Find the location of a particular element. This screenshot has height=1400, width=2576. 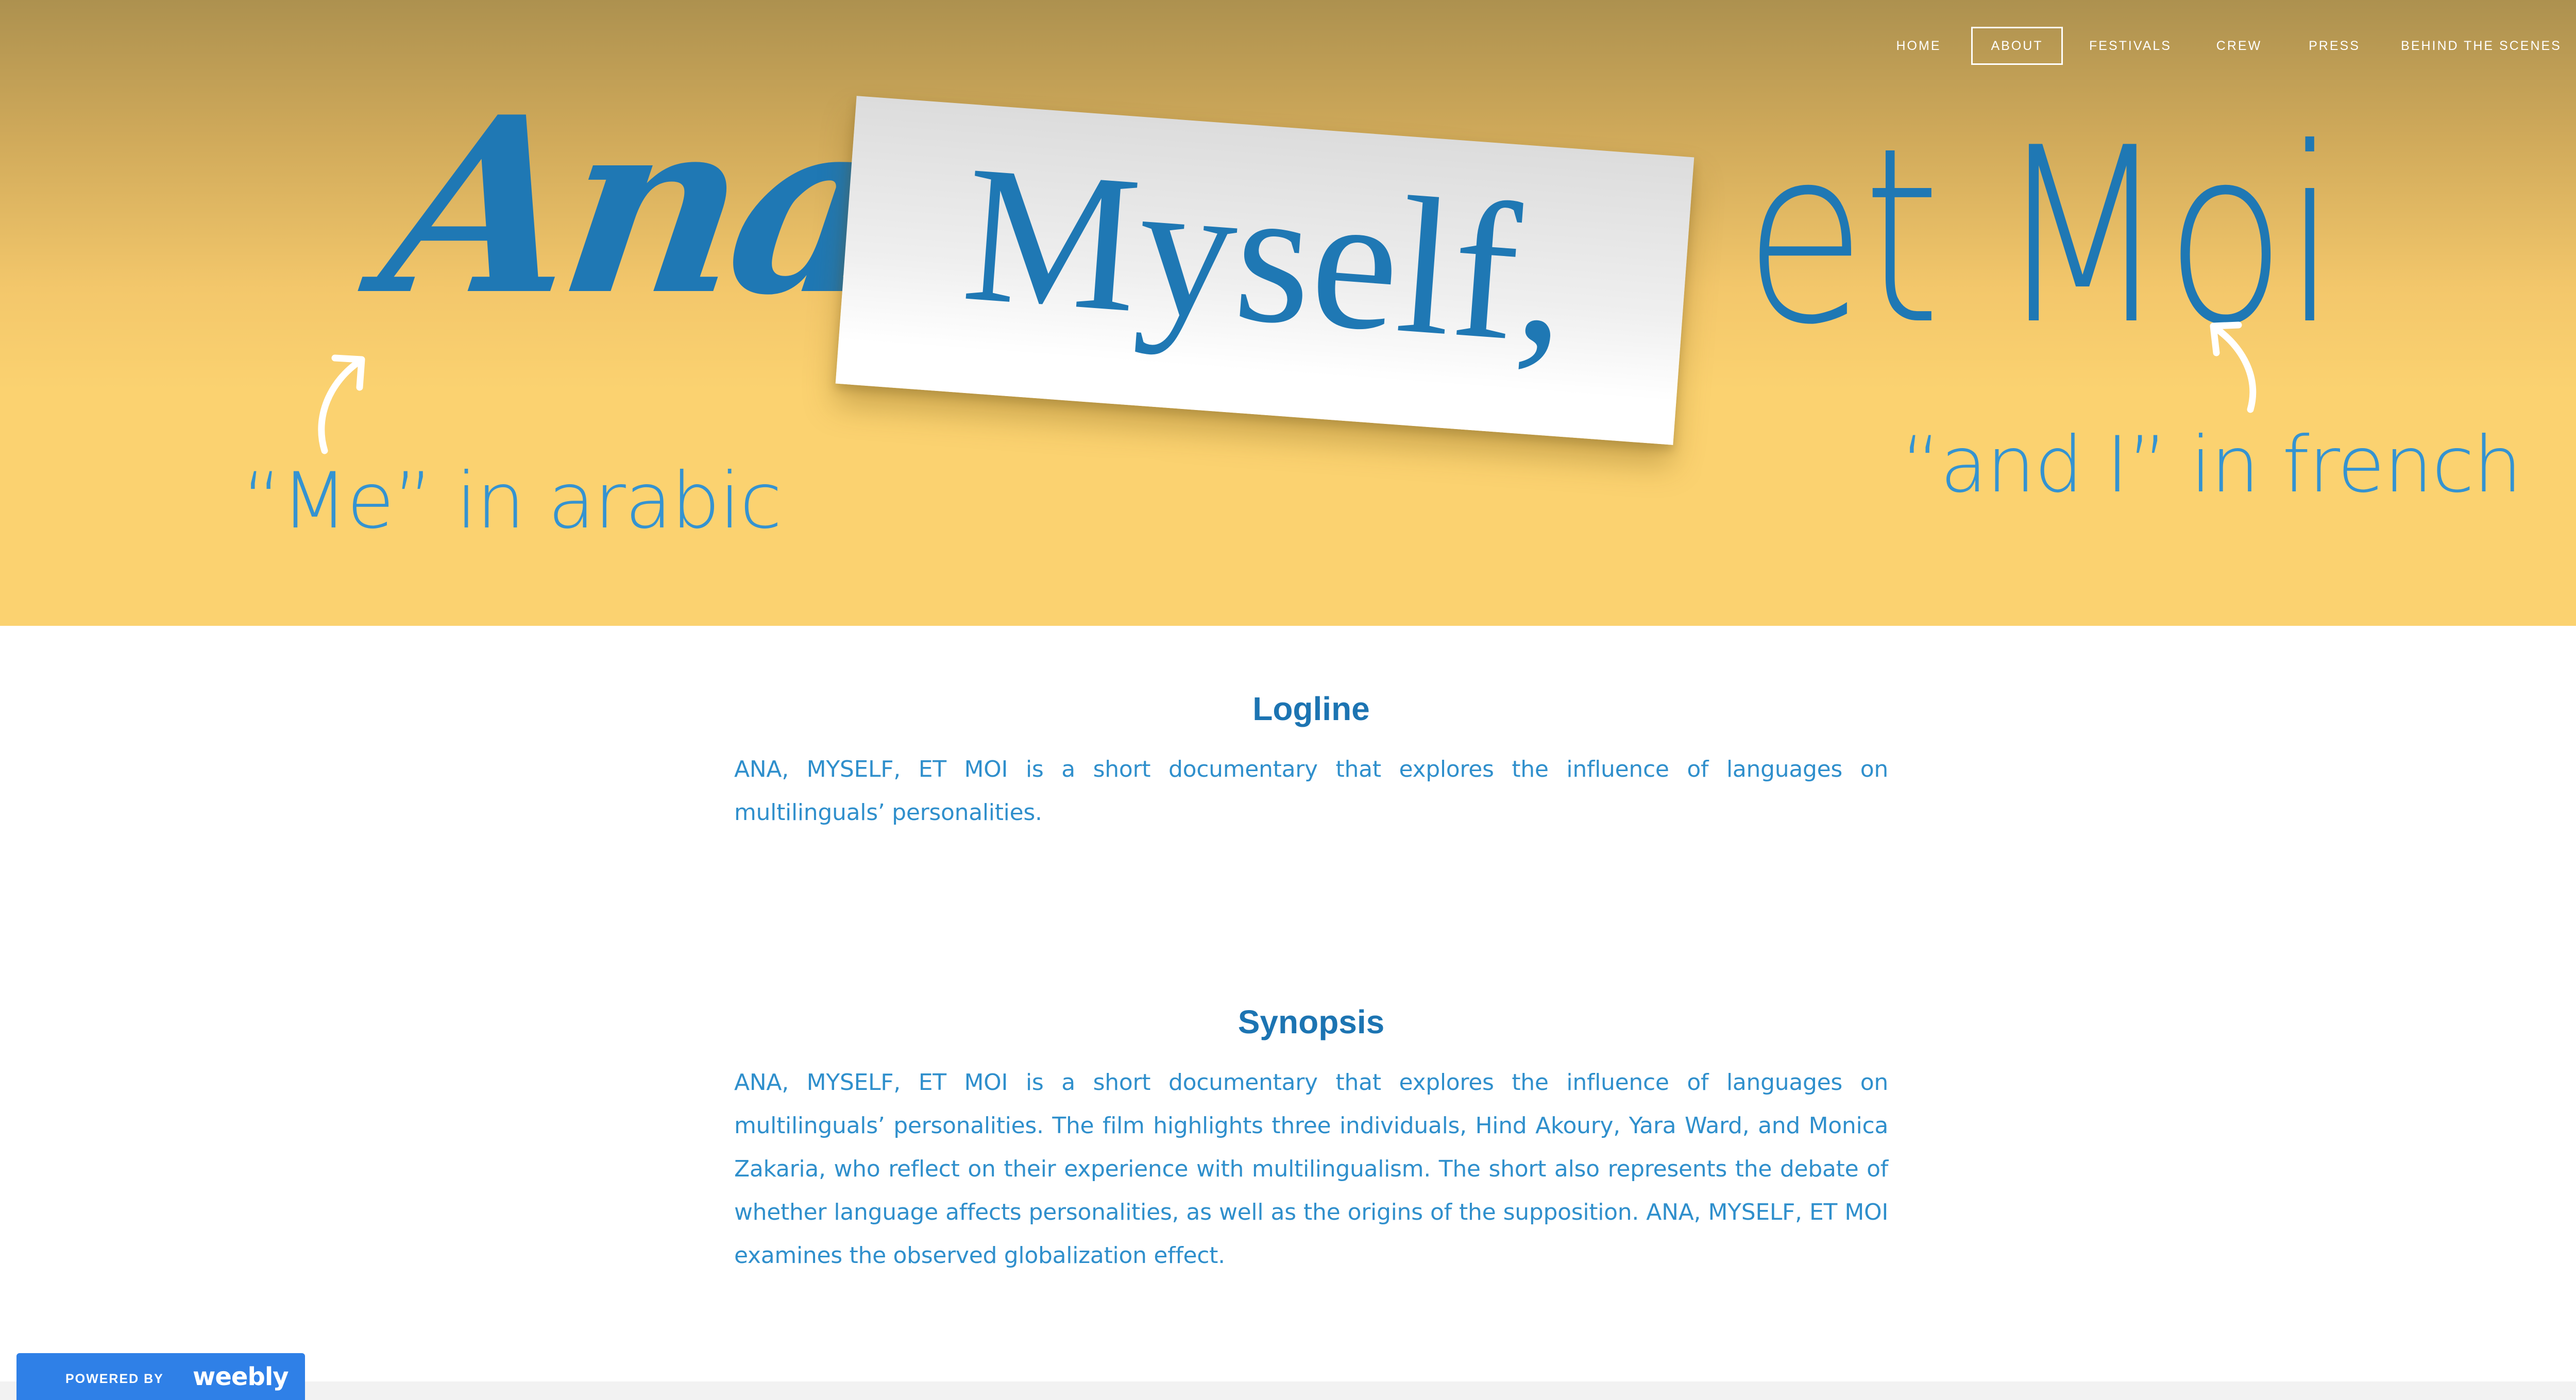

nav-home: HOME is located at coordinates (1919, 46).